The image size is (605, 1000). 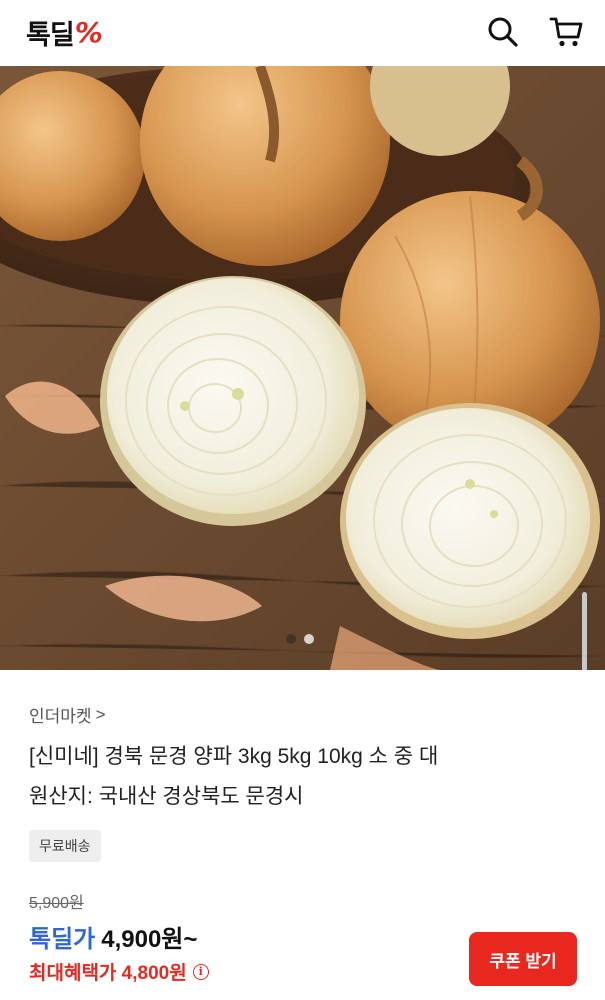 I want to click on talkdeal-logo: 톡딜 %, so click(x=64, y=32).